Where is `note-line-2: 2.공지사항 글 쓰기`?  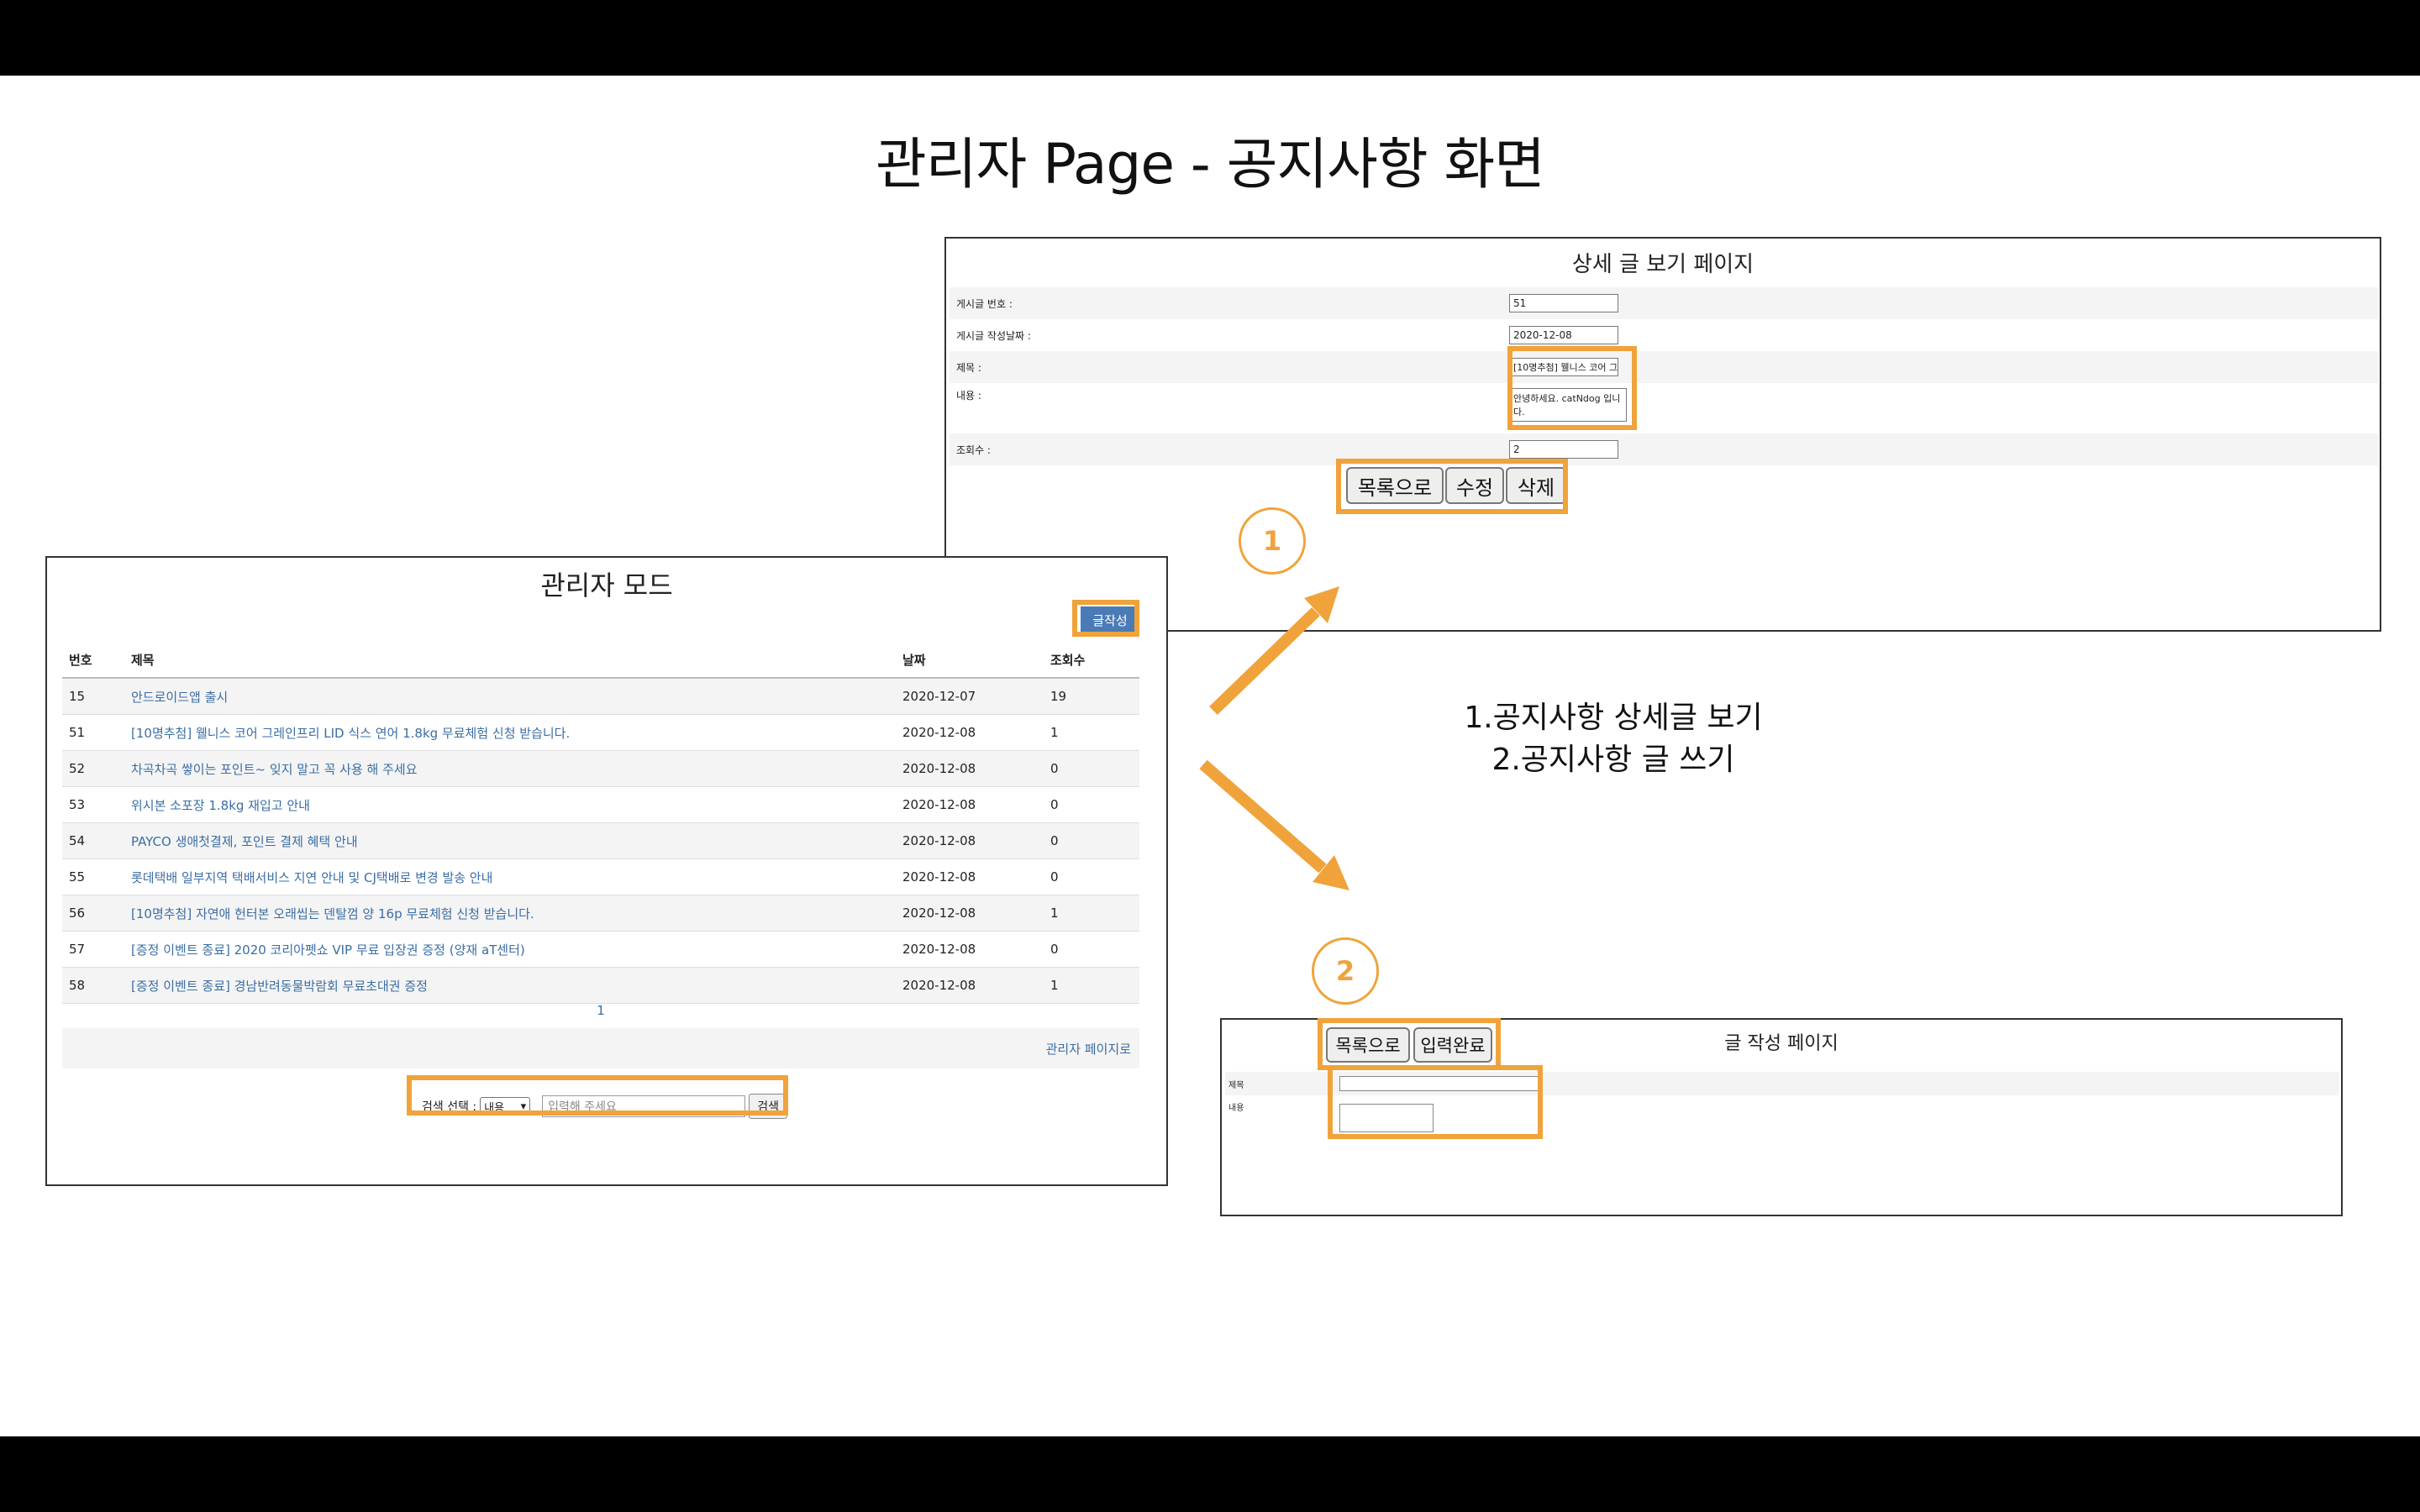 note-line-2: 2.공지사항 글 쓰기 is located at coordinates (1613, 760).